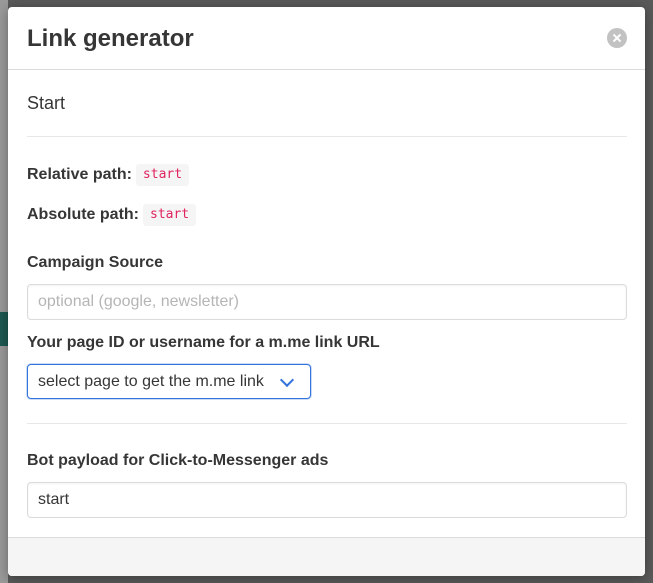 The image size is (653, 583). What do you see at coordinates (83, 214) in the screenshot?
I see `absolute-path-label: Absolute path:` at bounding box center [83, 214].